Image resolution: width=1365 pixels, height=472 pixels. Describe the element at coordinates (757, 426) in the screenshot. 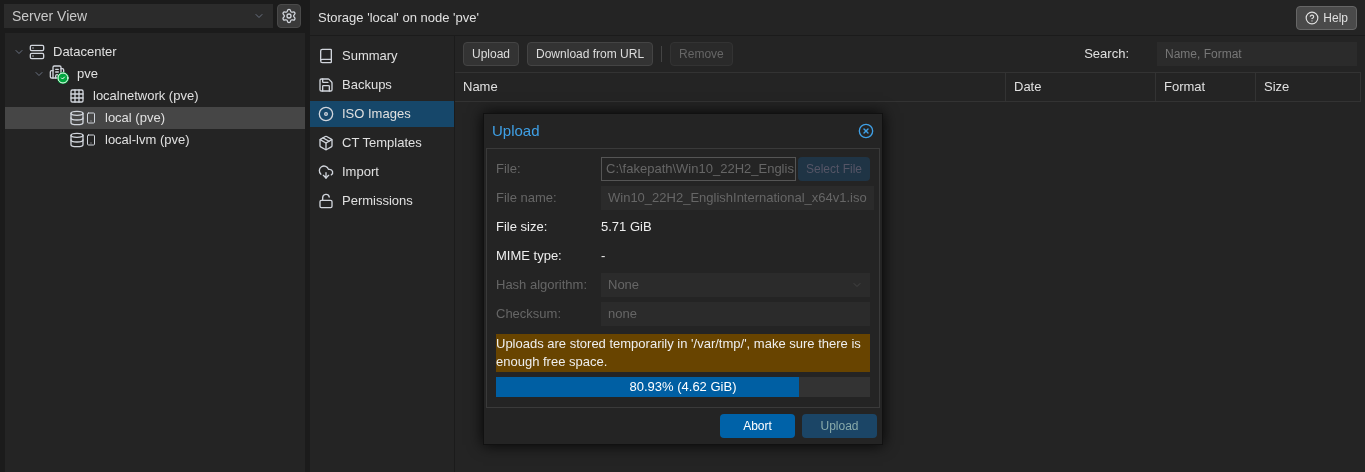

I see `dialog-button: Abort` at that location.